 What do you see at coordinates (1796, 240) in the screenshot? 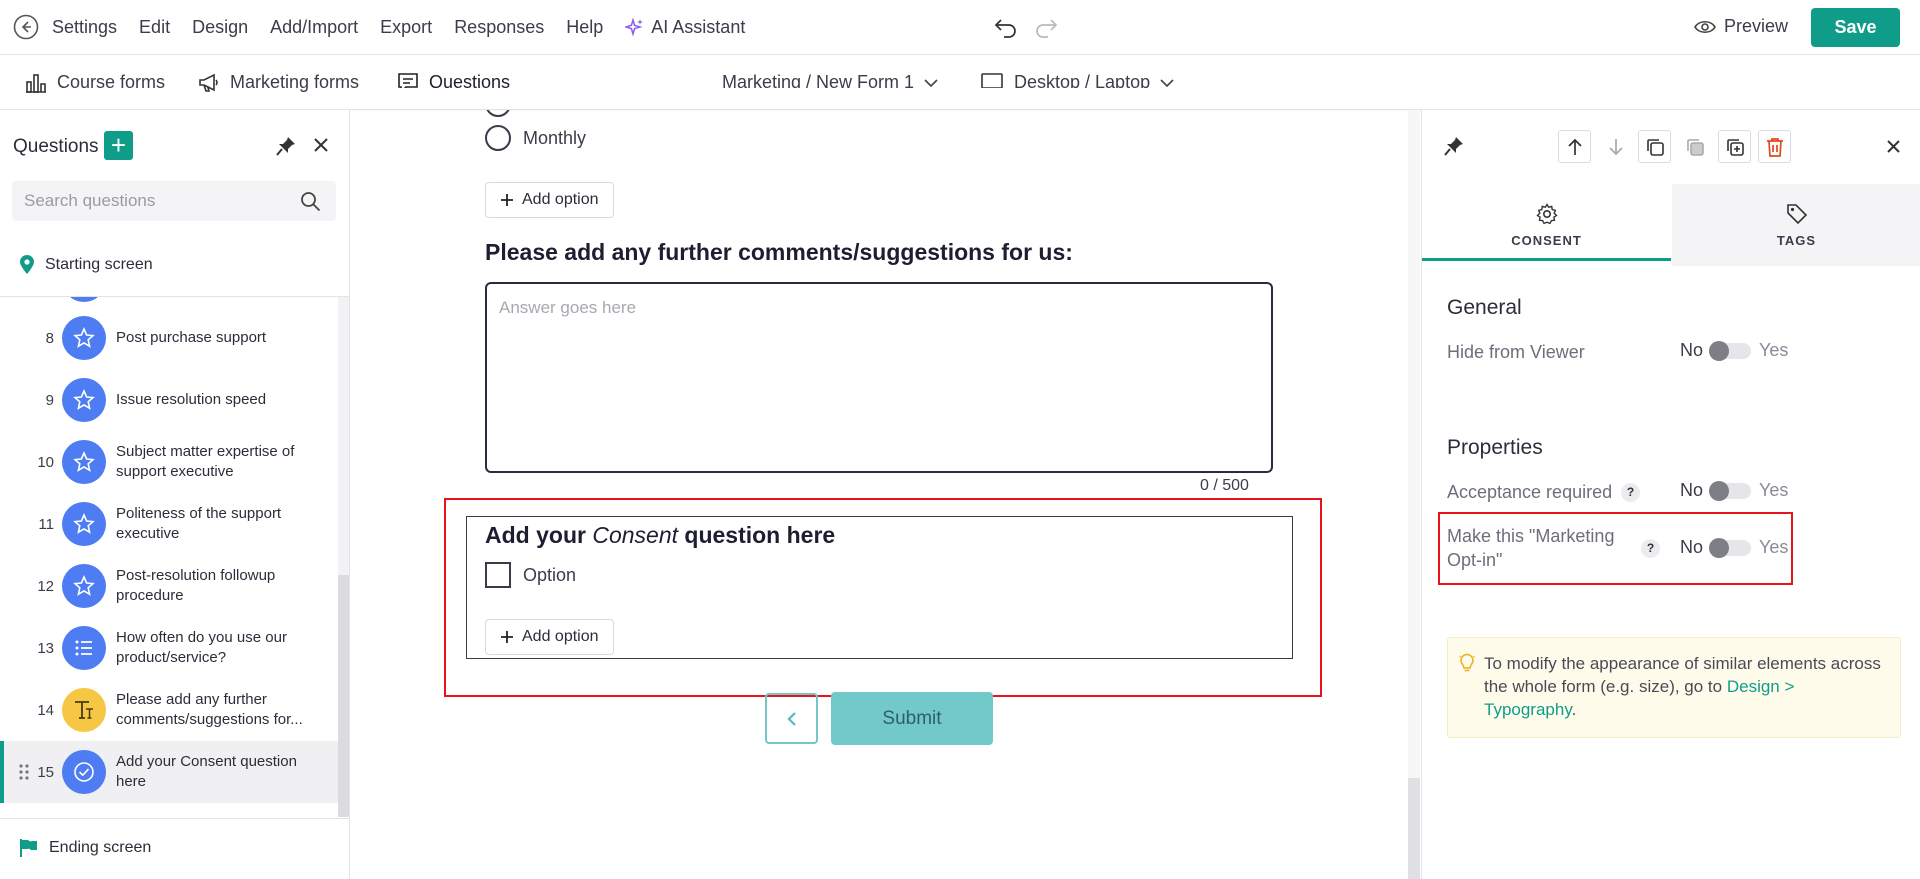
I see `tab-label: TAGS` at bounding box center [1796, 240].